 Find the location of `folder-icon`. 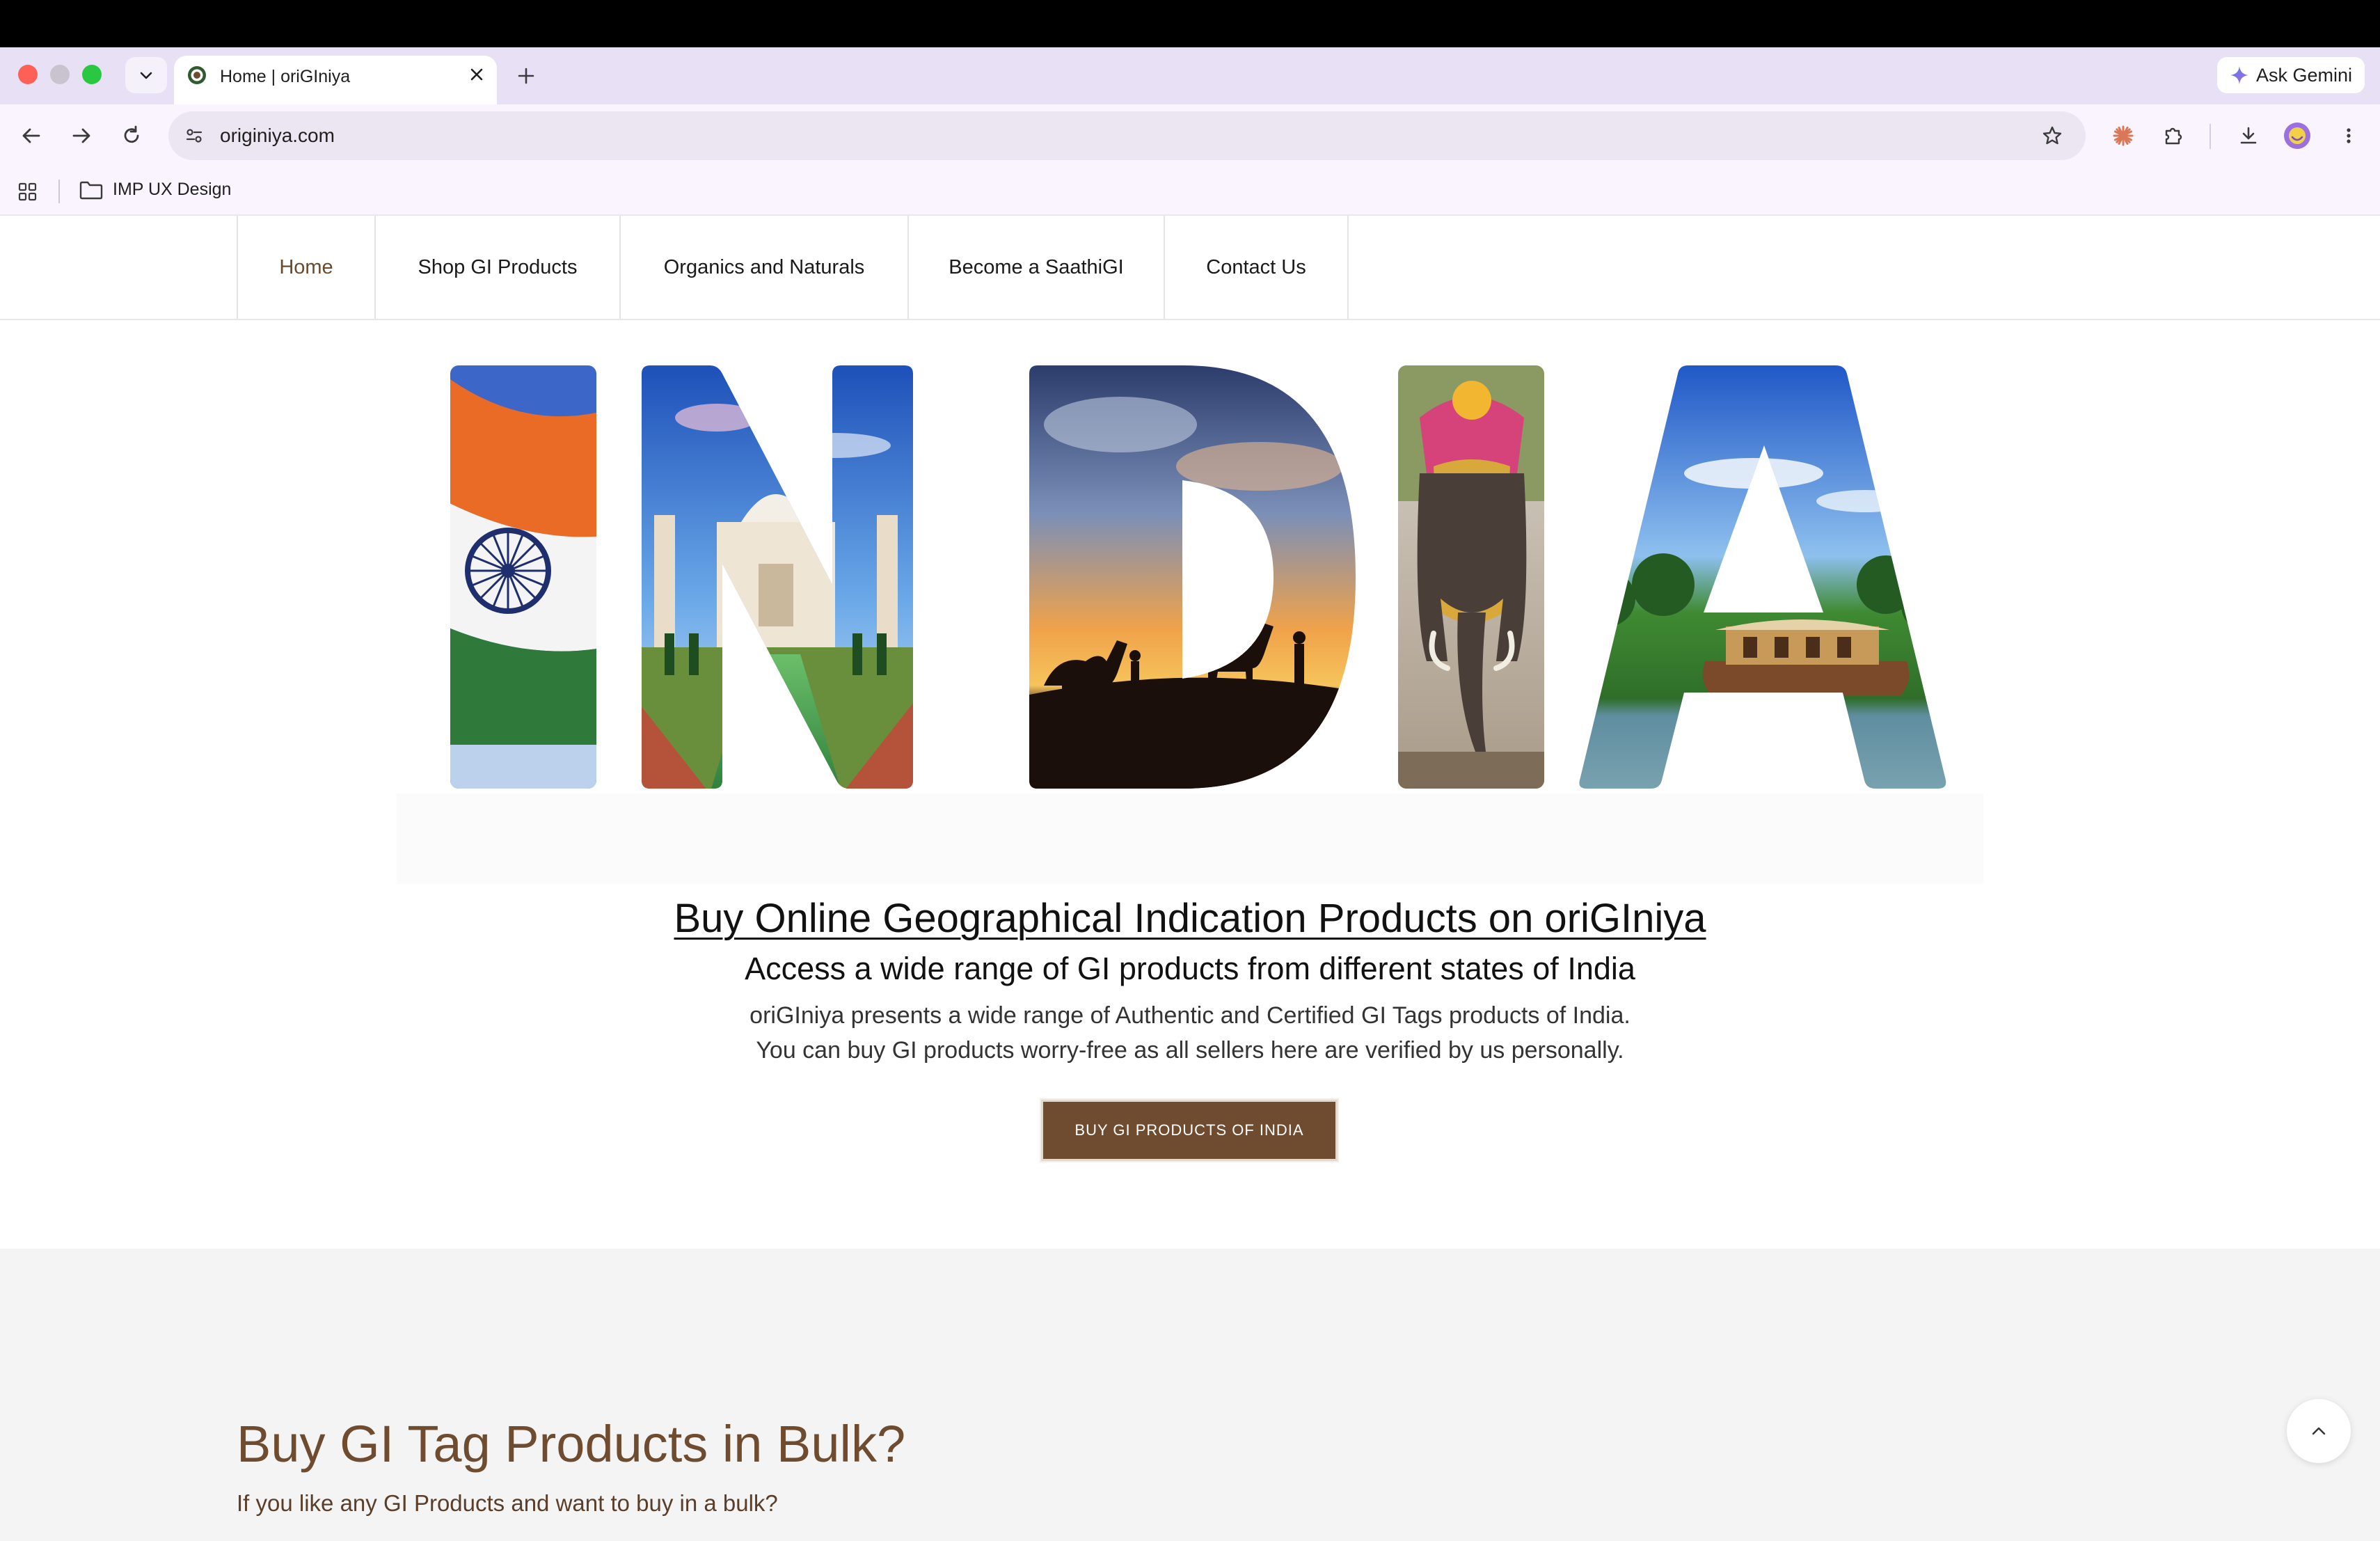

folder-icon is located at coordinates (91, 190).